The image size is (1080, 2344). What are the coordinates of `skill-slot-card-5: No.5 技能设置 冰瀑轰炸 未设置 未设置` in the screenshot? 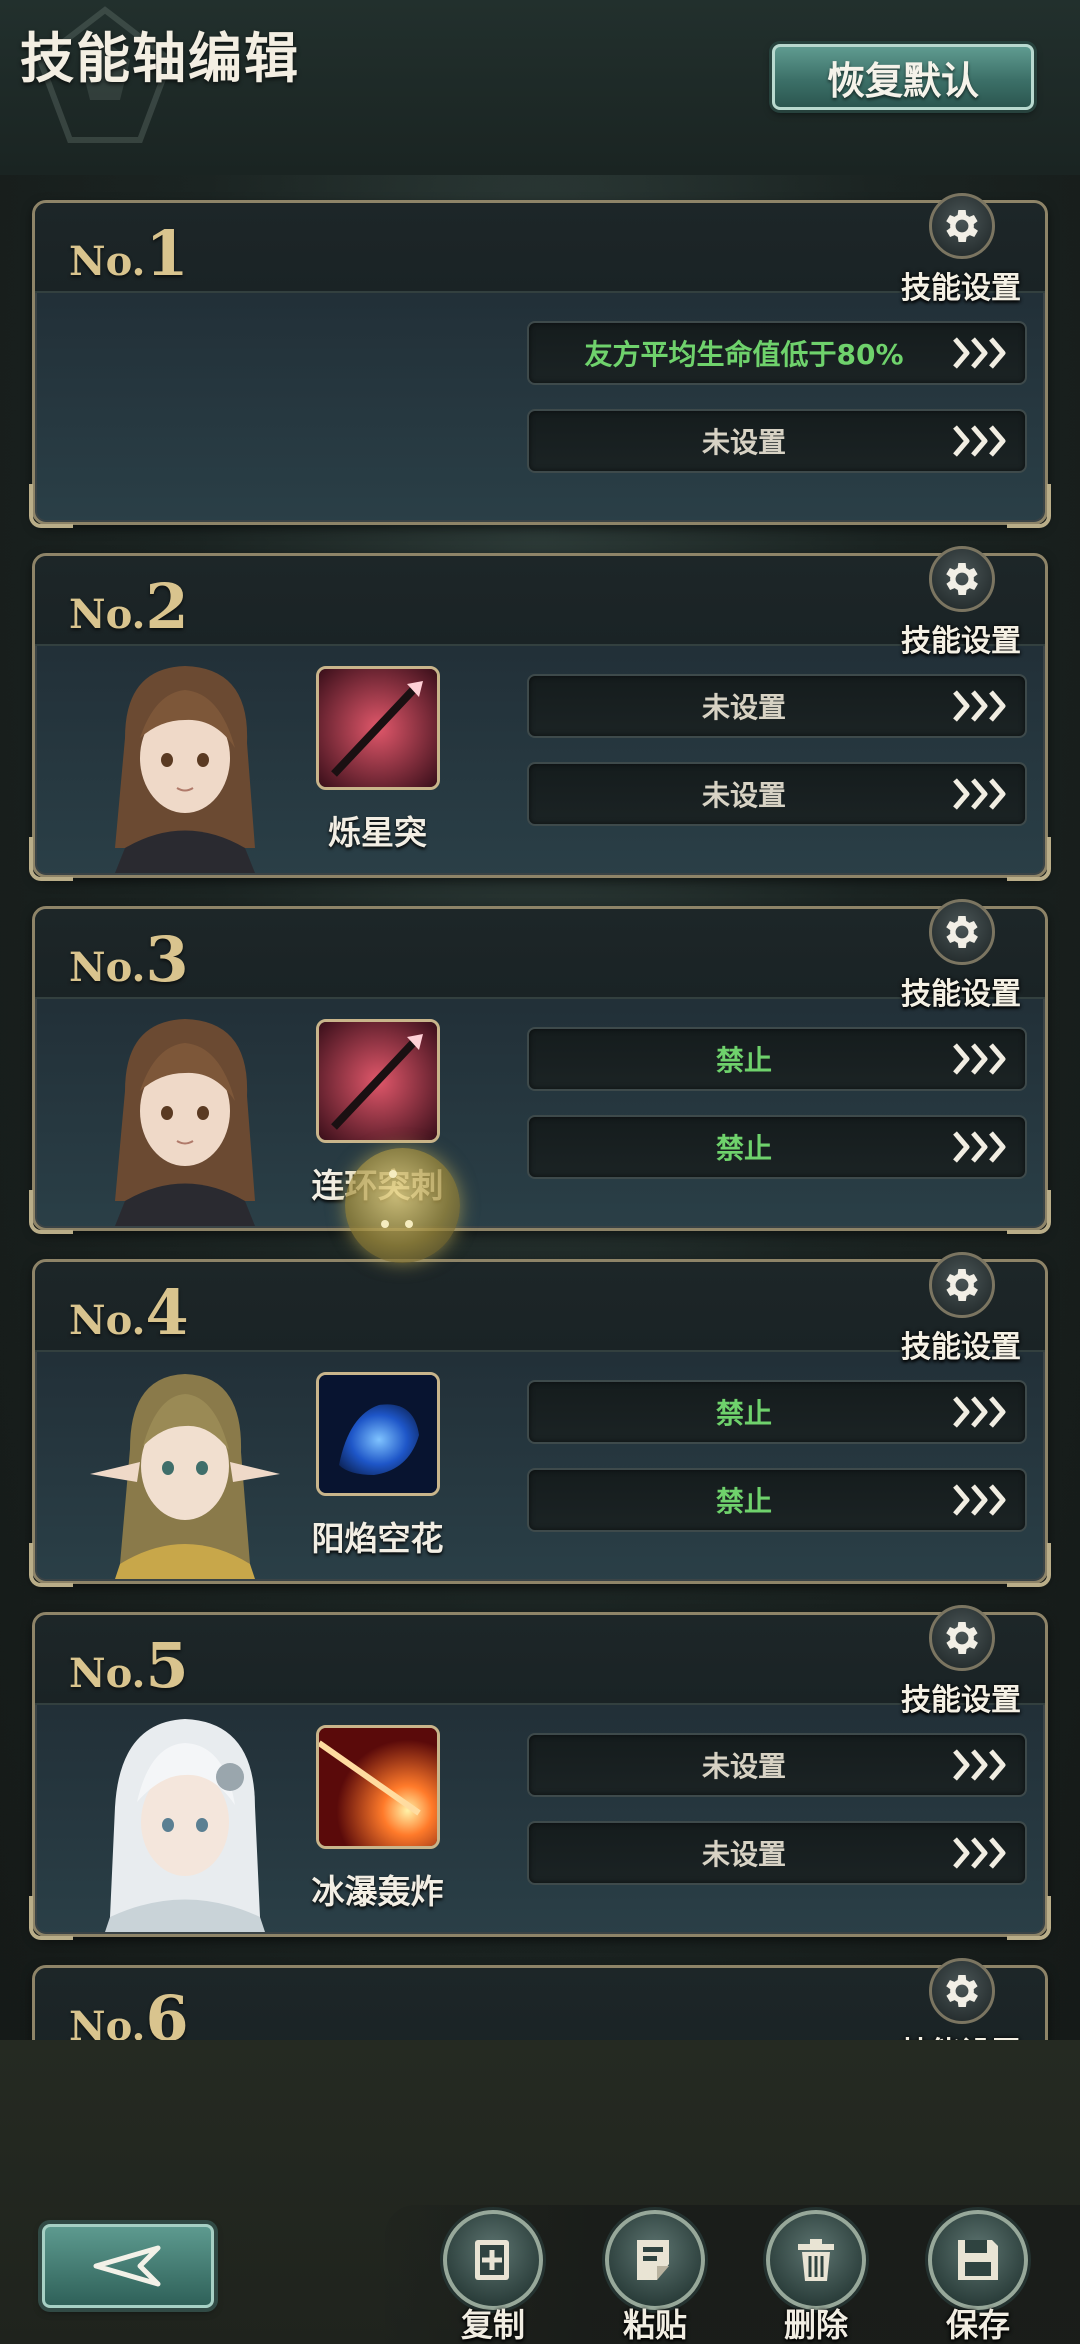 It's located at (540, 1772).